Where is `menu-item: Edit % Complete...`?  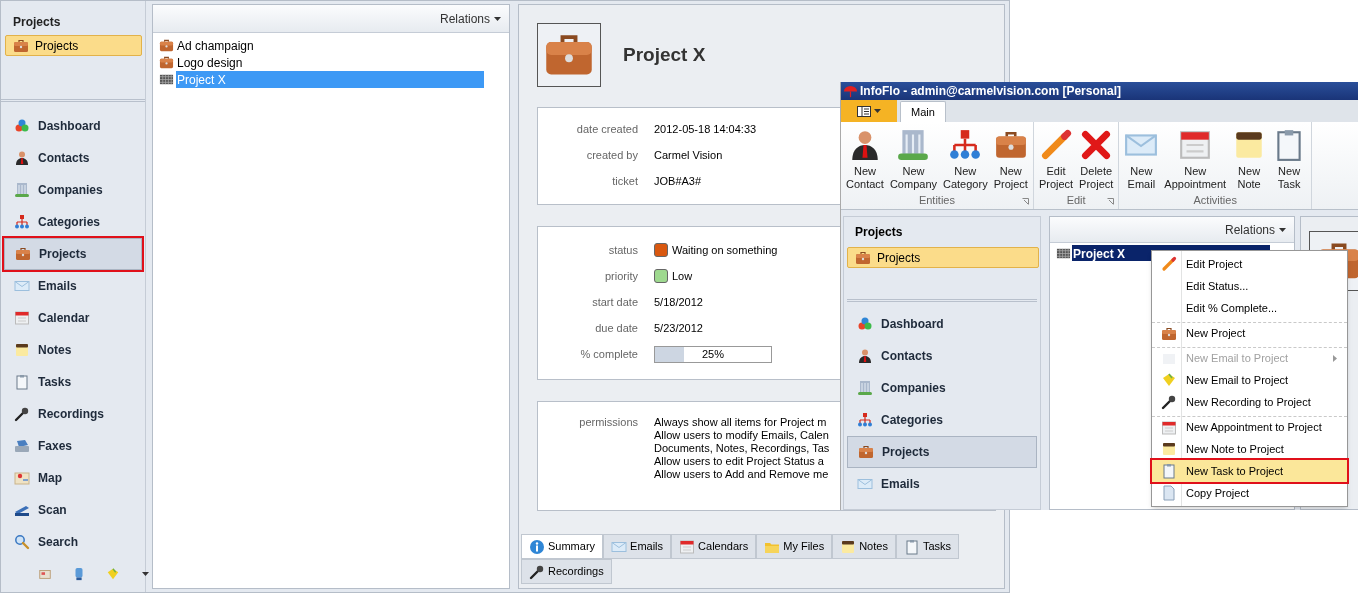
menu-item: Edit % Complete... is located at coordinates (1249, 308).